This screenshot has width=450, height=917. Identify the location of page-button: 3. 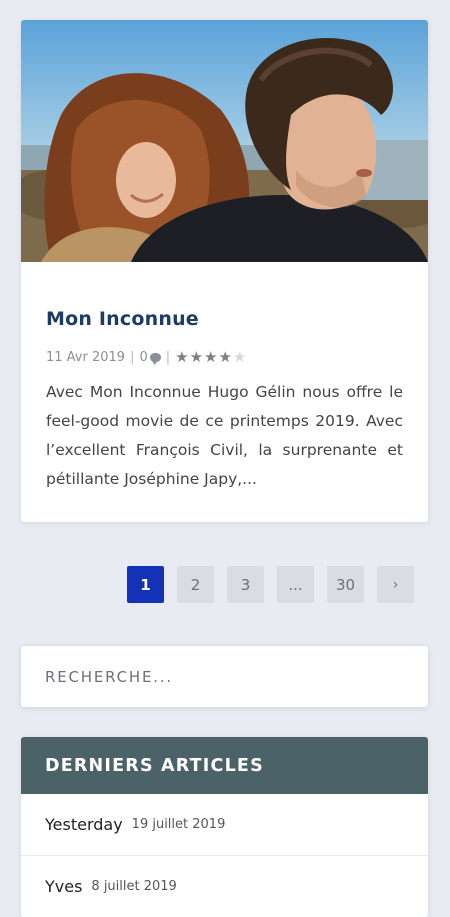
(245, 584).